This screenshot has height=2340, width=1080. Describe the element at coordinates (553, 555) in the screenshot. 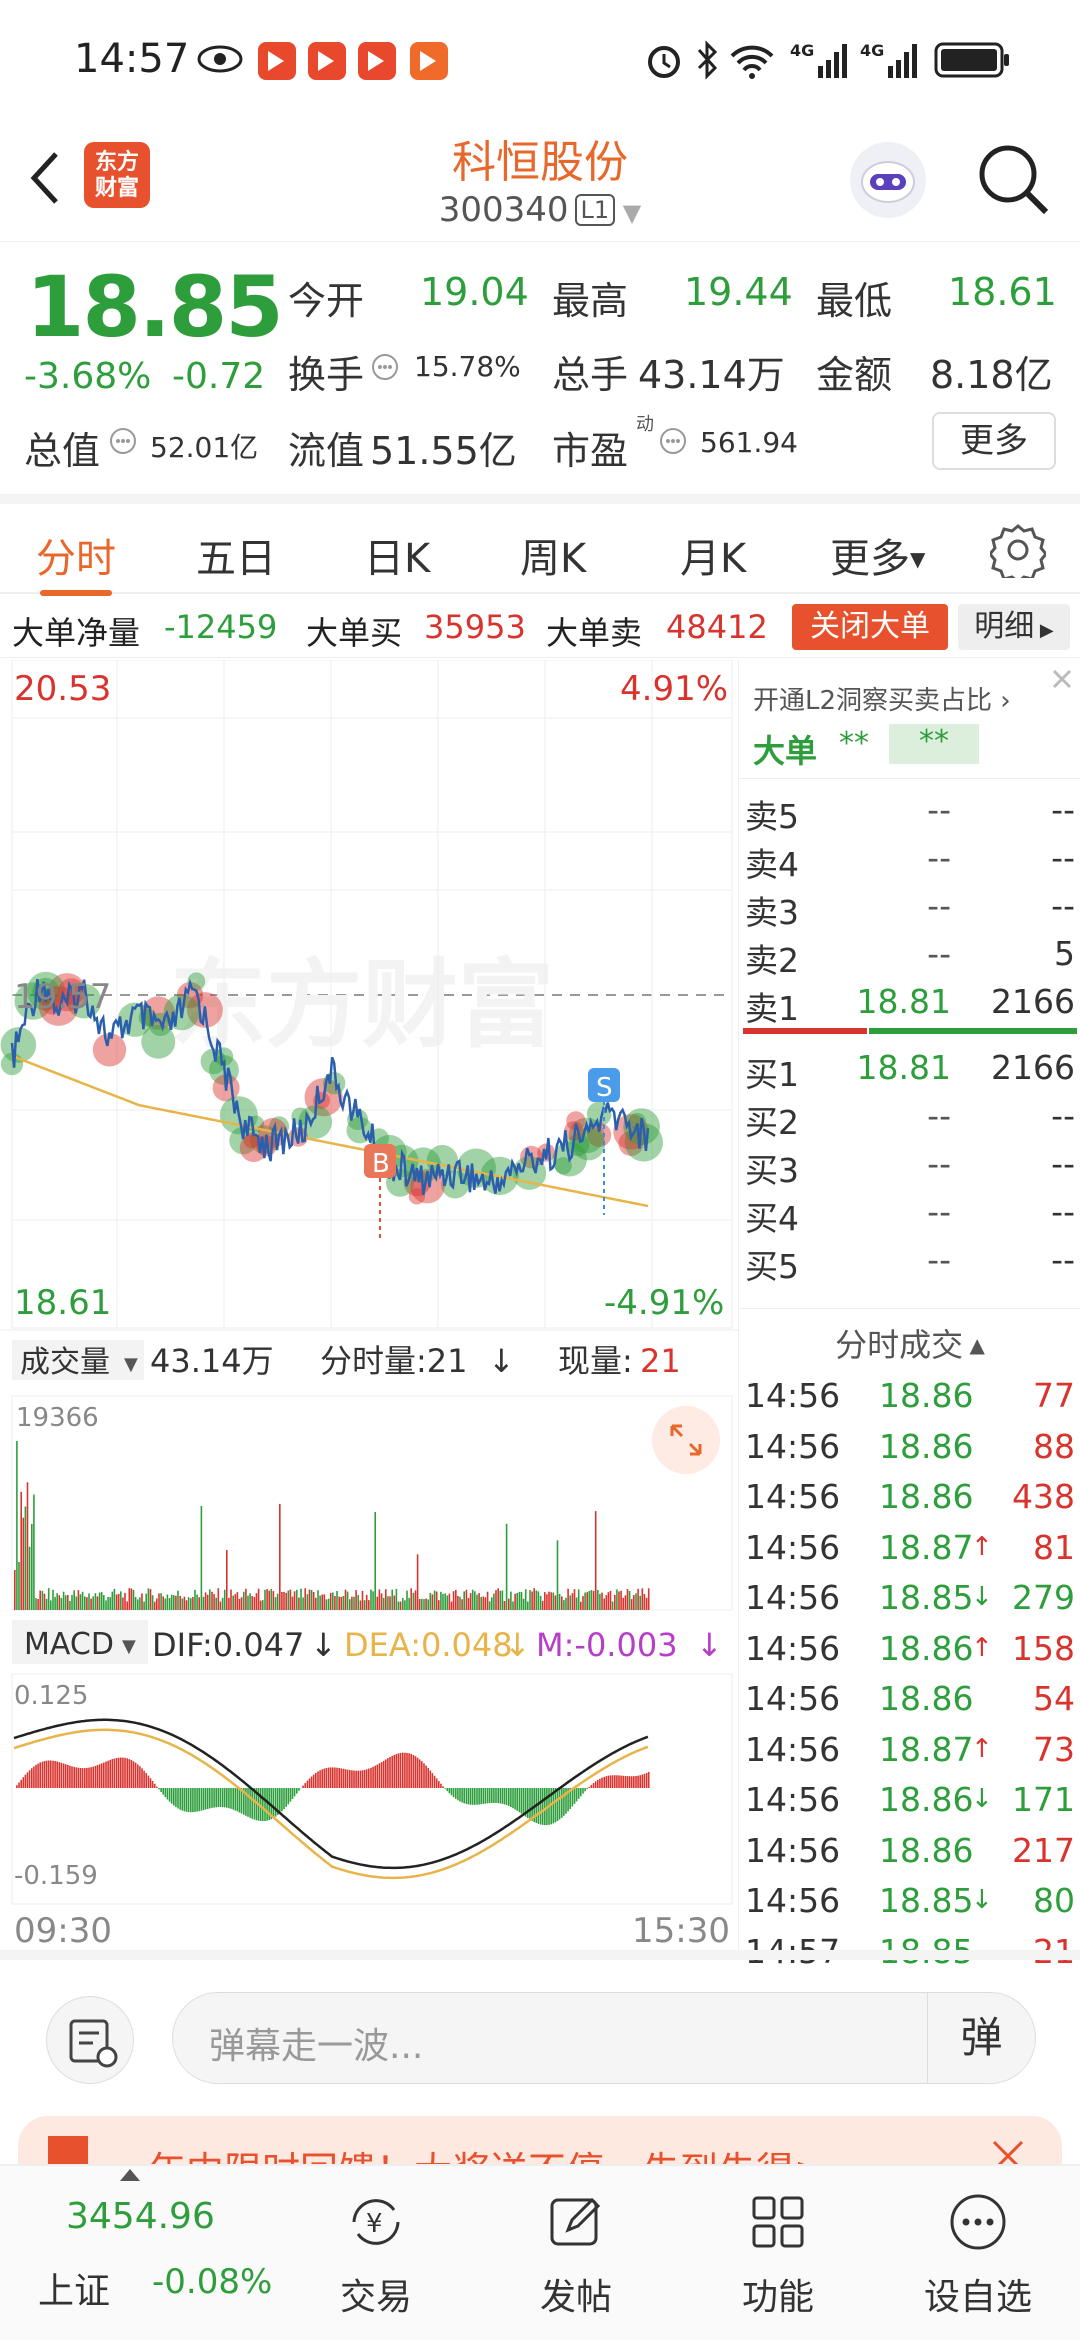

I see `tab-weekly-k: 周K` at that location.